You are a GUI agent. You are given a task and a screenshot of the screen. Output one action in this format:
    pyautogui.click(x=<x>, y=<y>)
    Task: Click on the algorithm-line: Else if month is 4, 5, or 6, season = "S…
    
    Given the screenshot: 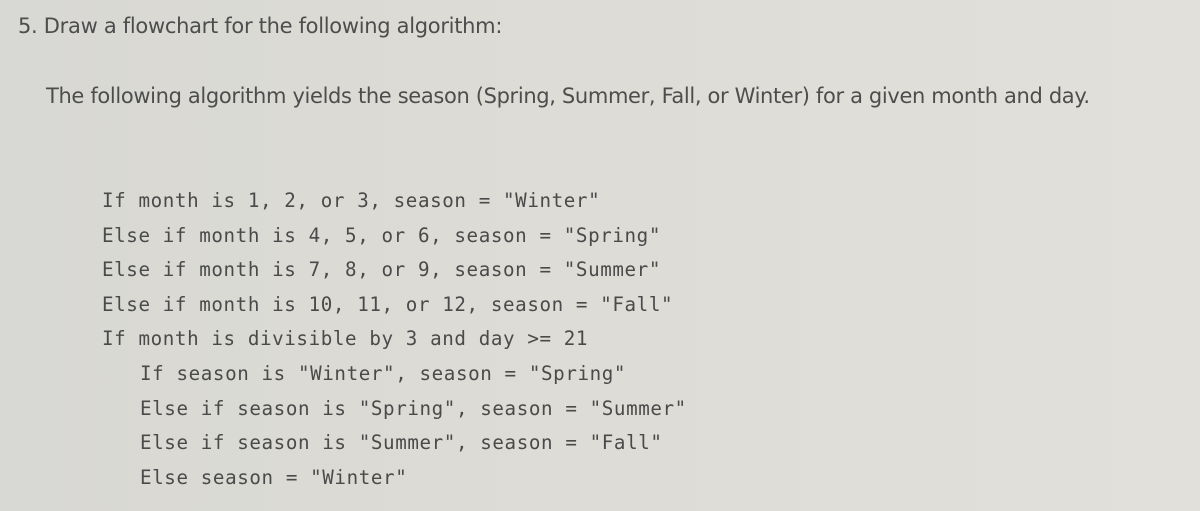 What is the action you would take?
    pyautogui.click(x=381, y=235)
    